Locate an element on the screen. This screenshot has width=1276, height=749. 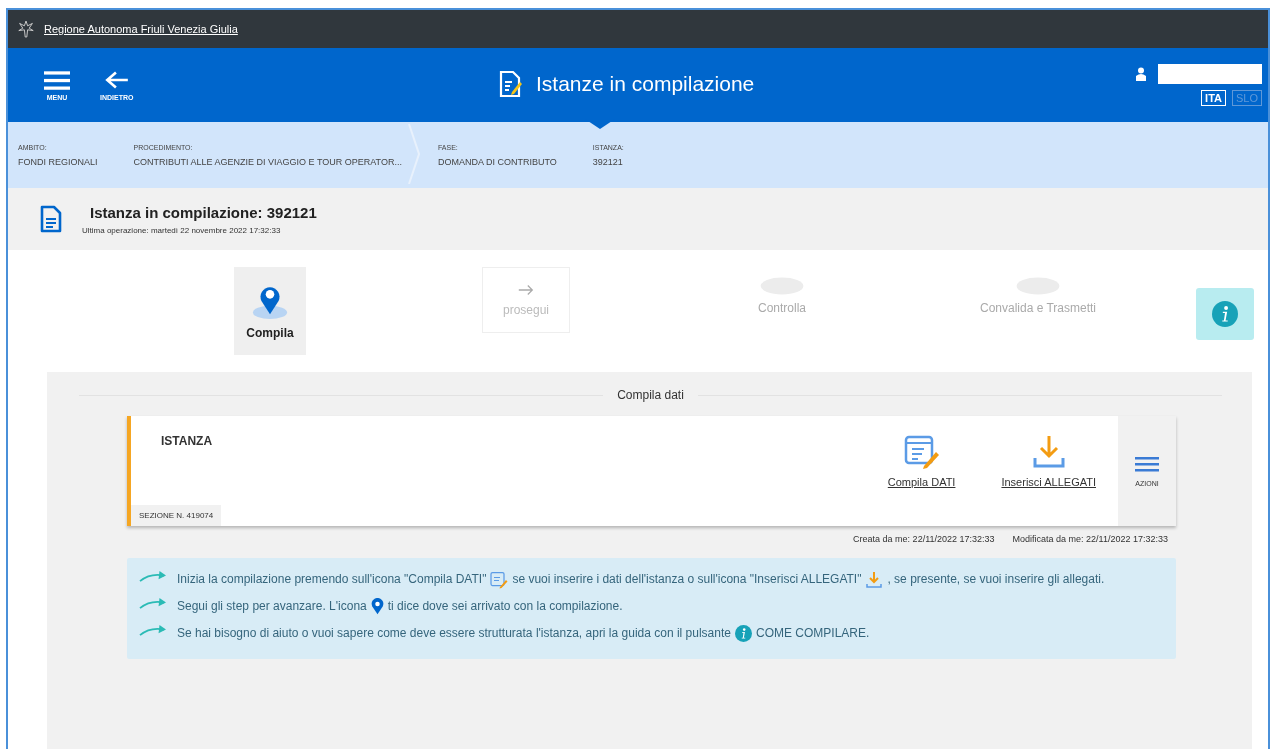
document-icon is located at coordinates (51, 219).